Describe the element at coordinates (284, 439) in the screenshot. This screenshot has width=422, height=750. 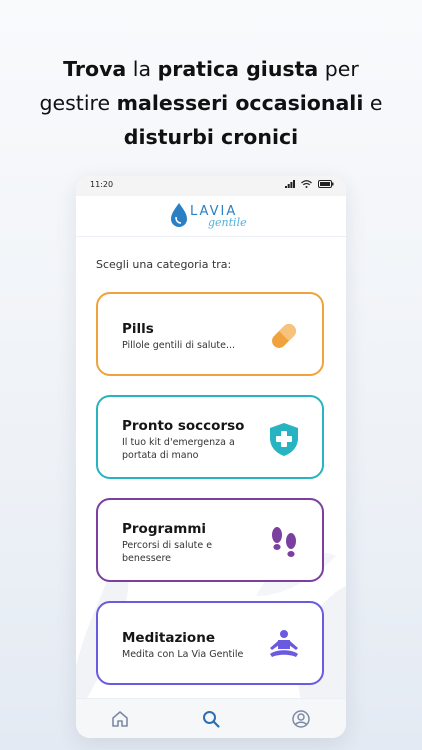
I see `shield-cross-icon` at that location.